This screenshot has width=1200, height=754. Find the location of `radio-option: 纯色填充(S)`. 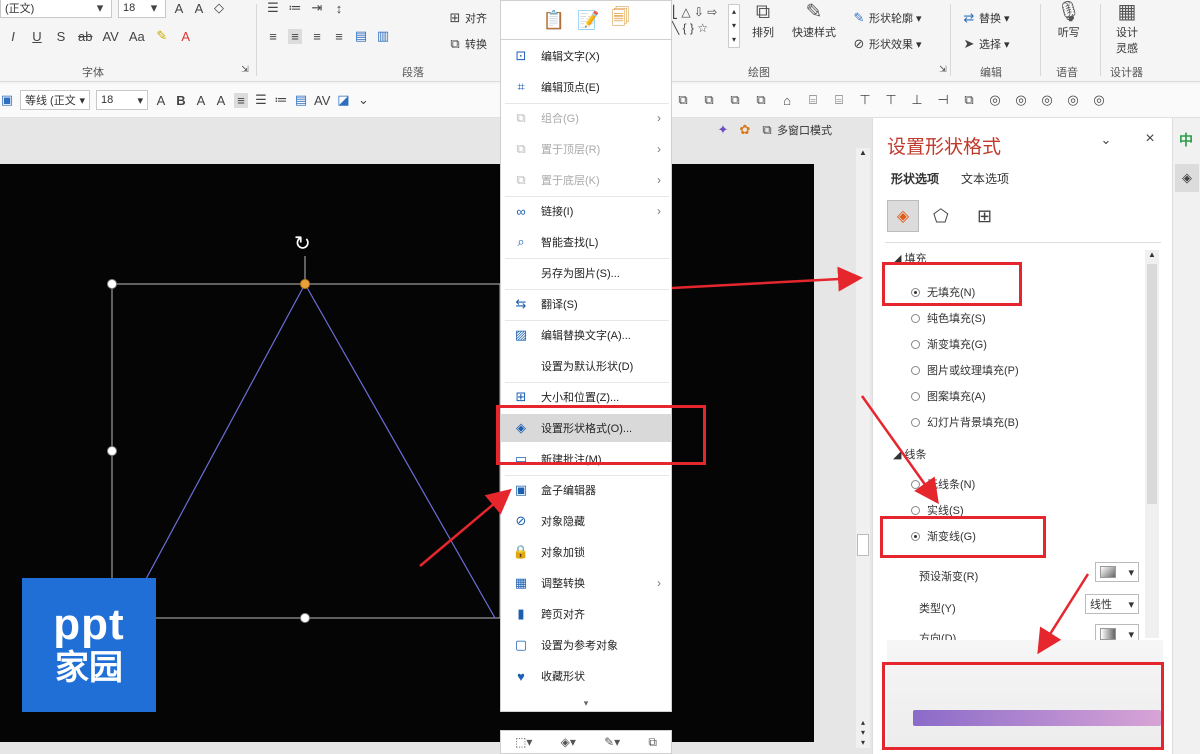

radio-option: 纯色填充(S) is located at coordinates (948, 318).